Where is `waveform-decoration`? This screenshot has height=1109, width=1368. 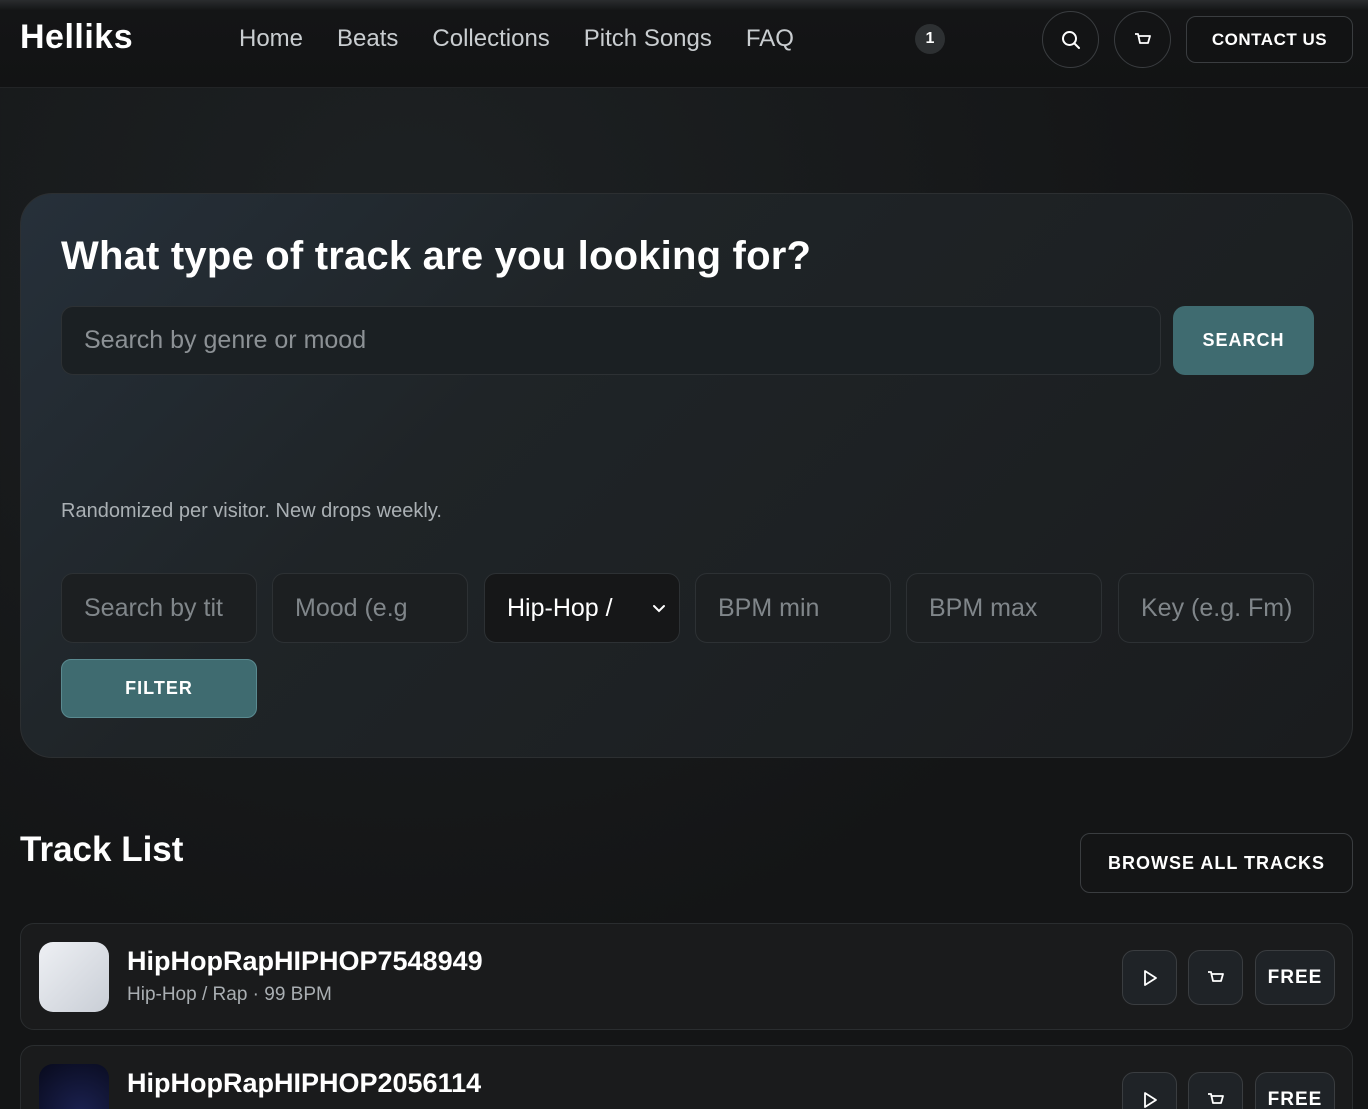 waveform-decoration is located at coordinates (677, 447).